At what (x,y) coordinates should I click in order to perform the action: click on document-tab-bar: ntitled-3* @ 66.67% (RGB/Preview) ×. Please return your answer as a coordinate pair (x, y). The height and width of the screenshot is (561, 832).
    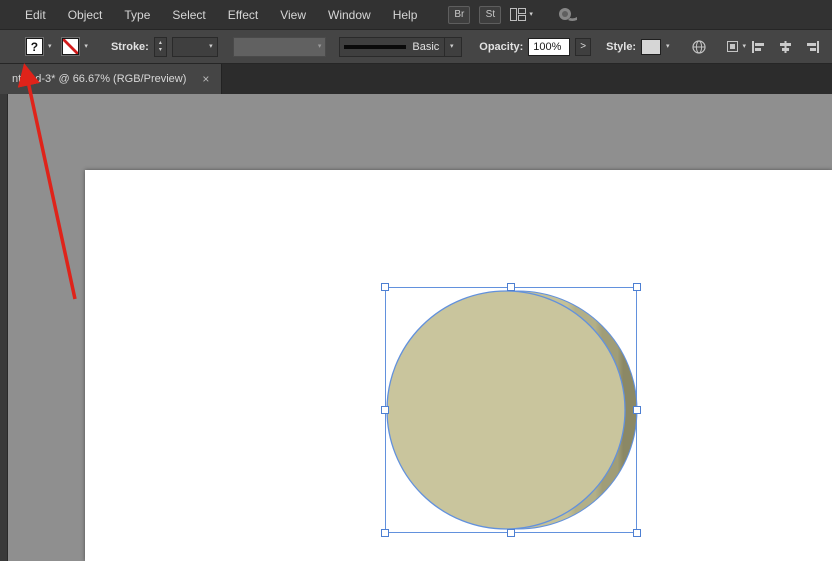
    Looking at the image, I should click on (416, 79).